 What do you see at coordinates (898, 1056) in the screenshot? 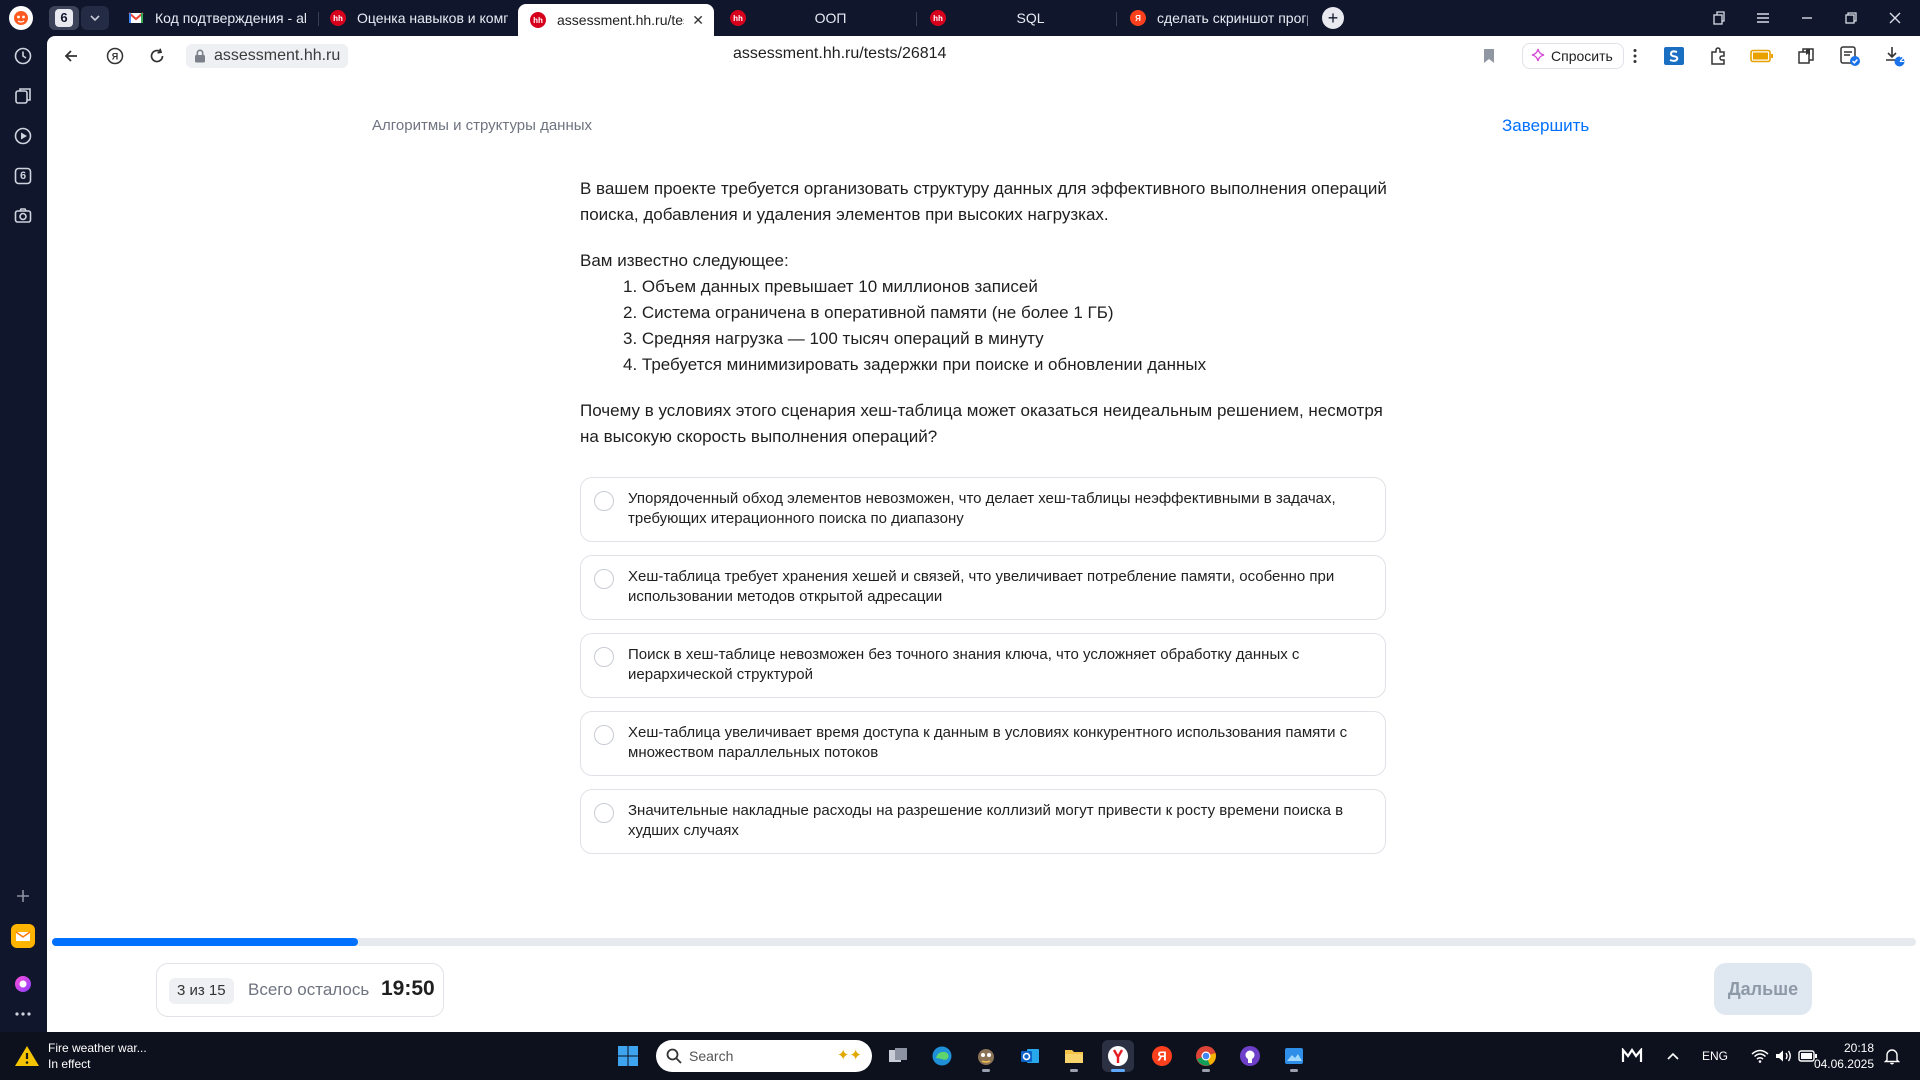
I see `task-view-icon` at bounding box center [898, 1056].